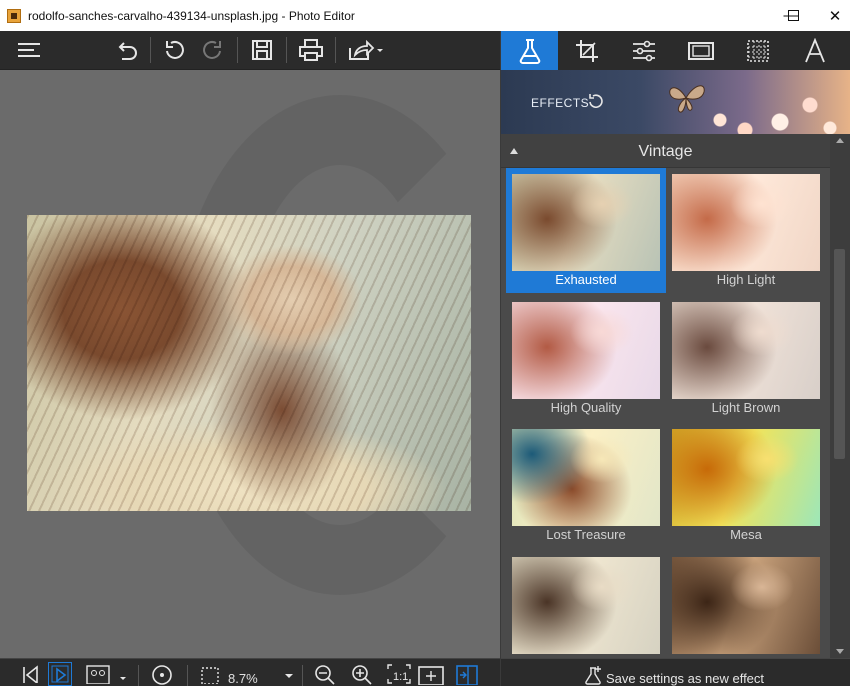  Describe the element at coordinates (127, 50) in the screenshot. I see `undo-icon` at that location.